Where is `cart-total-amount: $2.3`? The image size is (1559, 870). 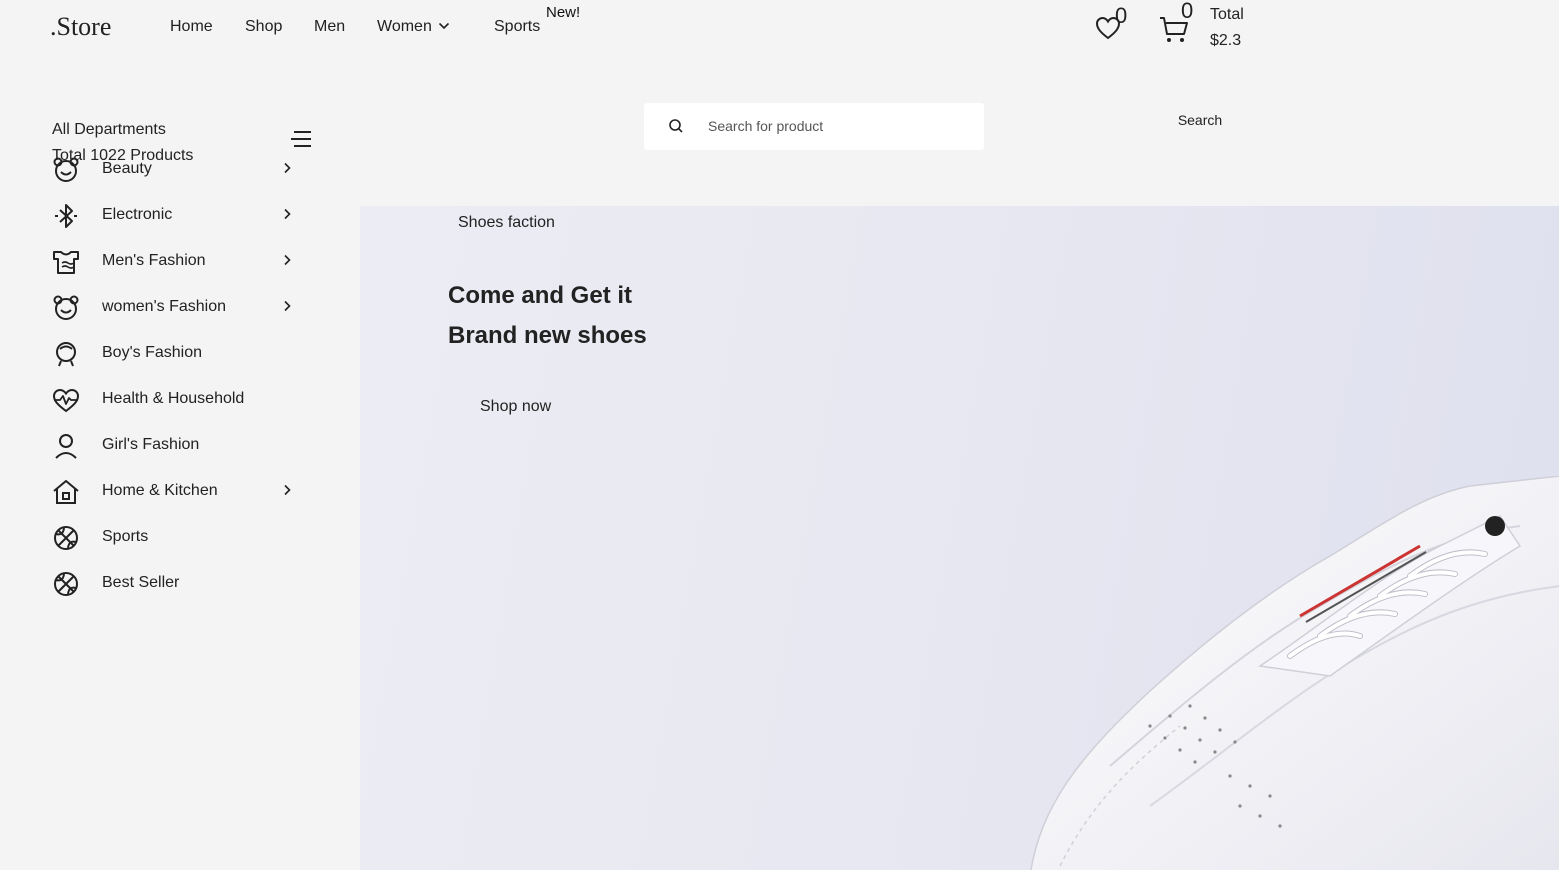
cart-total-amount: $2.3 is located at coordinates (1226, 40).